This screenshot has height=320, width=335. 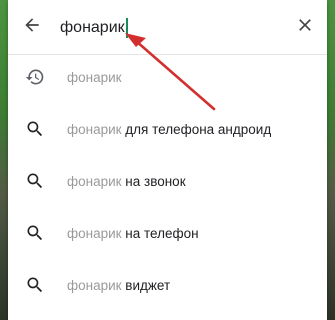 I want to click on suggestion-text: фонарик, so click(x=94, y=77).